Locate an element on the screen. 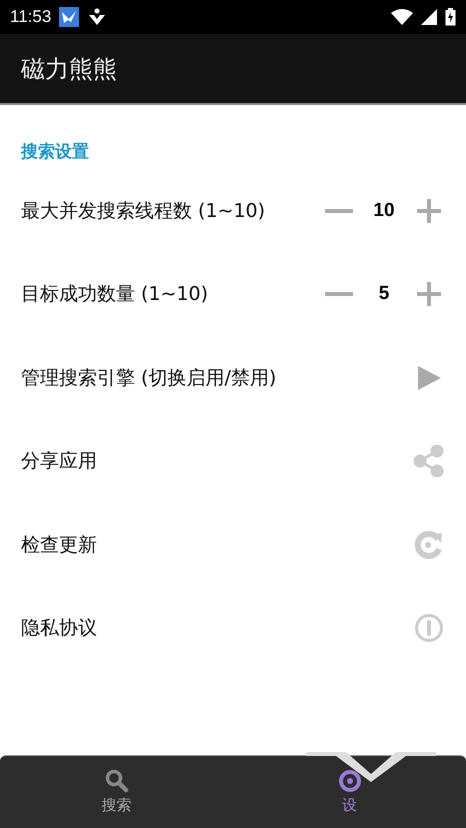 The width and height of the screenshot is (466, 828). setting-label: 最大并发搜索线程数 (1~10) is located at coordinates (143, 211).